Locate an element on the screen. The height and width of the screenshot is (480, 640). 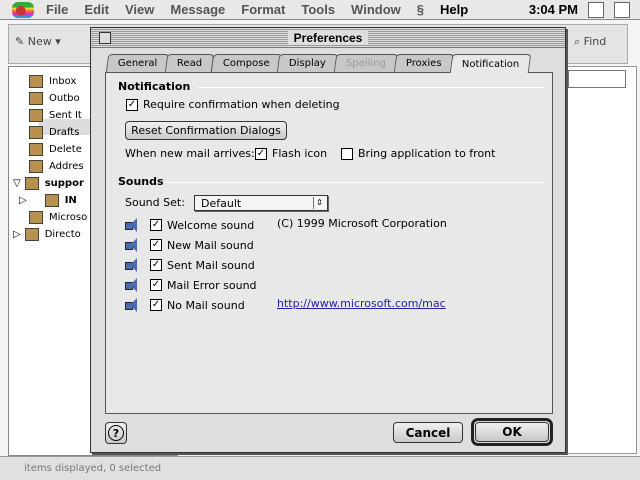
notification-divider is located at coordinates (371, 87).